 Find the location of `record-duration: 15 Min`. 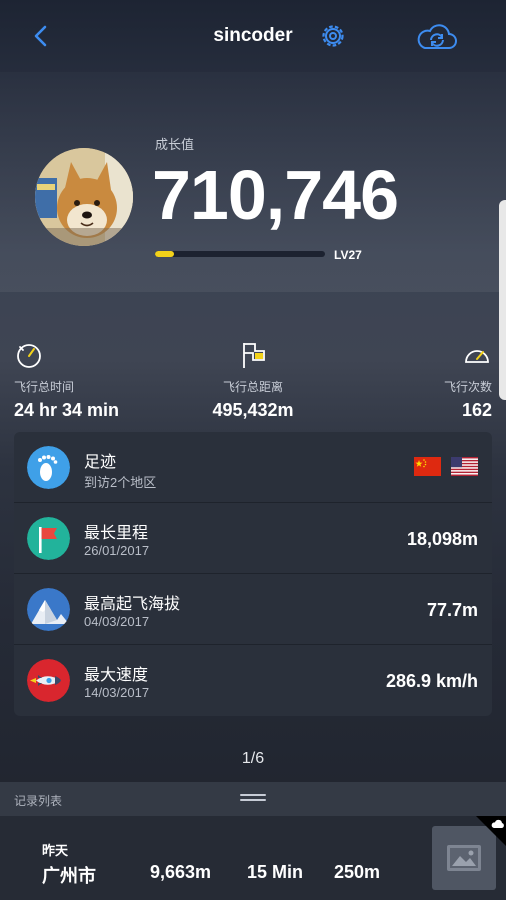

record-duration: 15 Min is located at coordinates (275, 872).